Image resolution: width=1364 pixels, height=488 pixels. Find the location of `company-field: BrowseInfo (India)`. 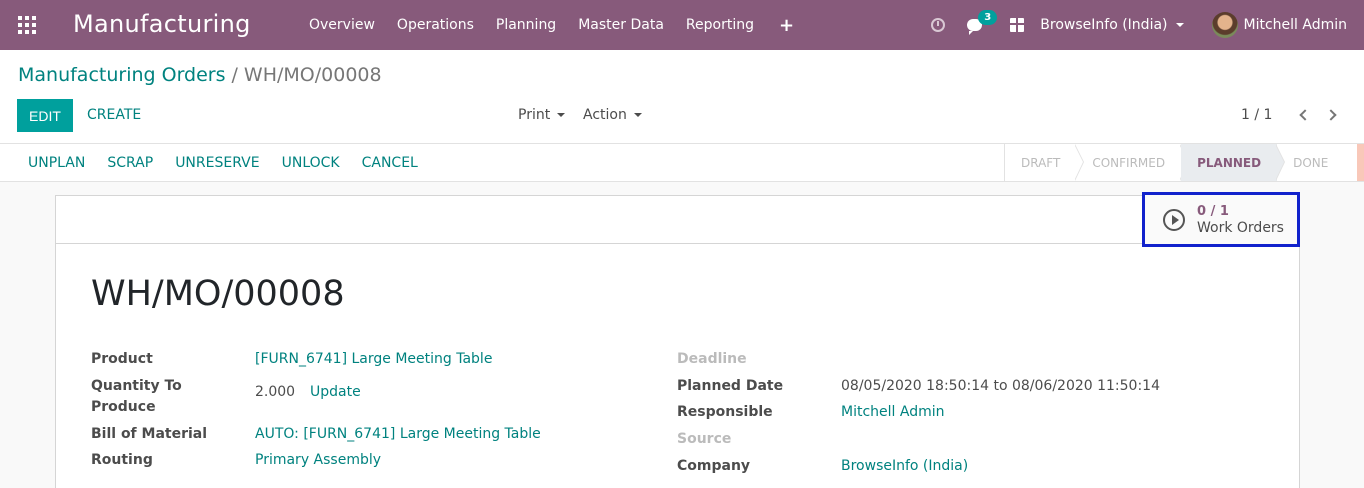

company-field: BrowseInfo (India) is located at coordinates (904, 466).